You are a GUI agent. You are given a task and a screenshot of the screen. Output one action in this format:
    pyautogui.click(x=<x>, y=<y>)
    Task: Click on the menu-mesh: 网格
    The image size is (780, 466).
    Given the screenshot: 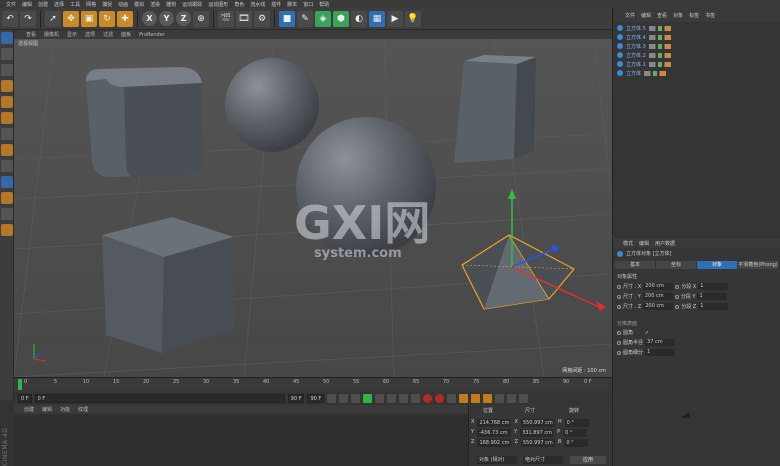 What is the action you would take?
    pyautogui.click(x=91, y=4)
    